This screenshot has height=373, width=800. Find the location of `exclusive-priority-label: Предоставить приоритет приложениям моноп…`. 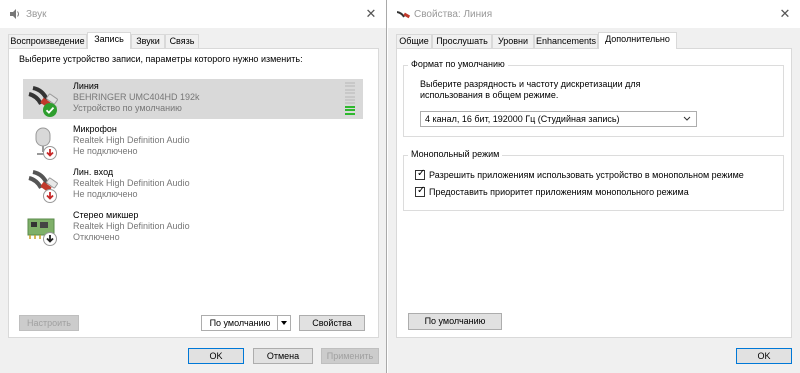

exclusive-priority-label: Предоставить приоритет приложениям моноп… is located at coordinates (559, 192).